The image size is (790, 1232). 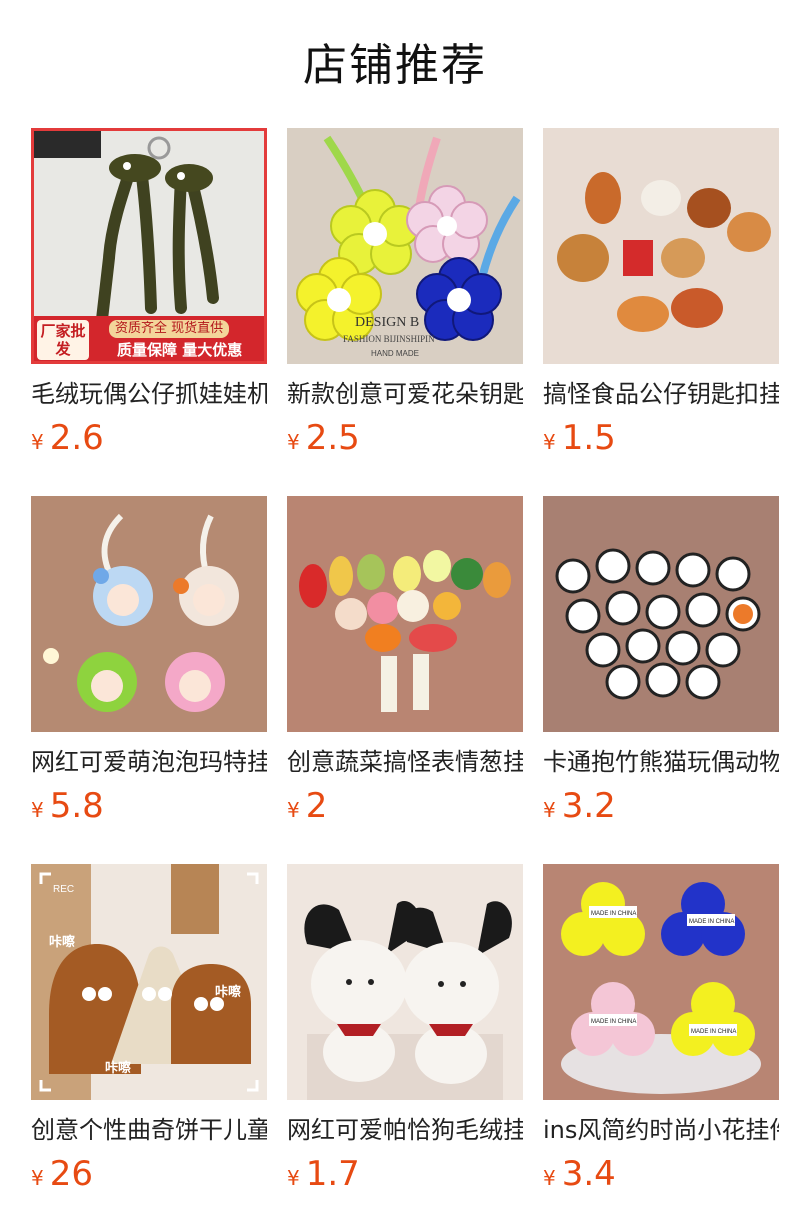 I want to click on product-card: REC 咔嚓 咔嚓 咔嚓 创意个性曲奇饼干儿童背包 ¥26, so click(x=149, y=1029).